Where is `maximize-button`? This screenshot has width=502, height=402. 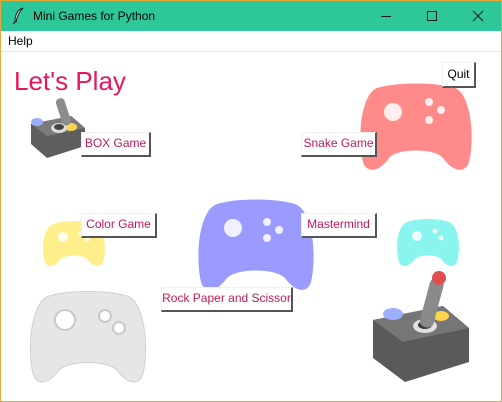
maximize-button is located at coordinates (432, 16).